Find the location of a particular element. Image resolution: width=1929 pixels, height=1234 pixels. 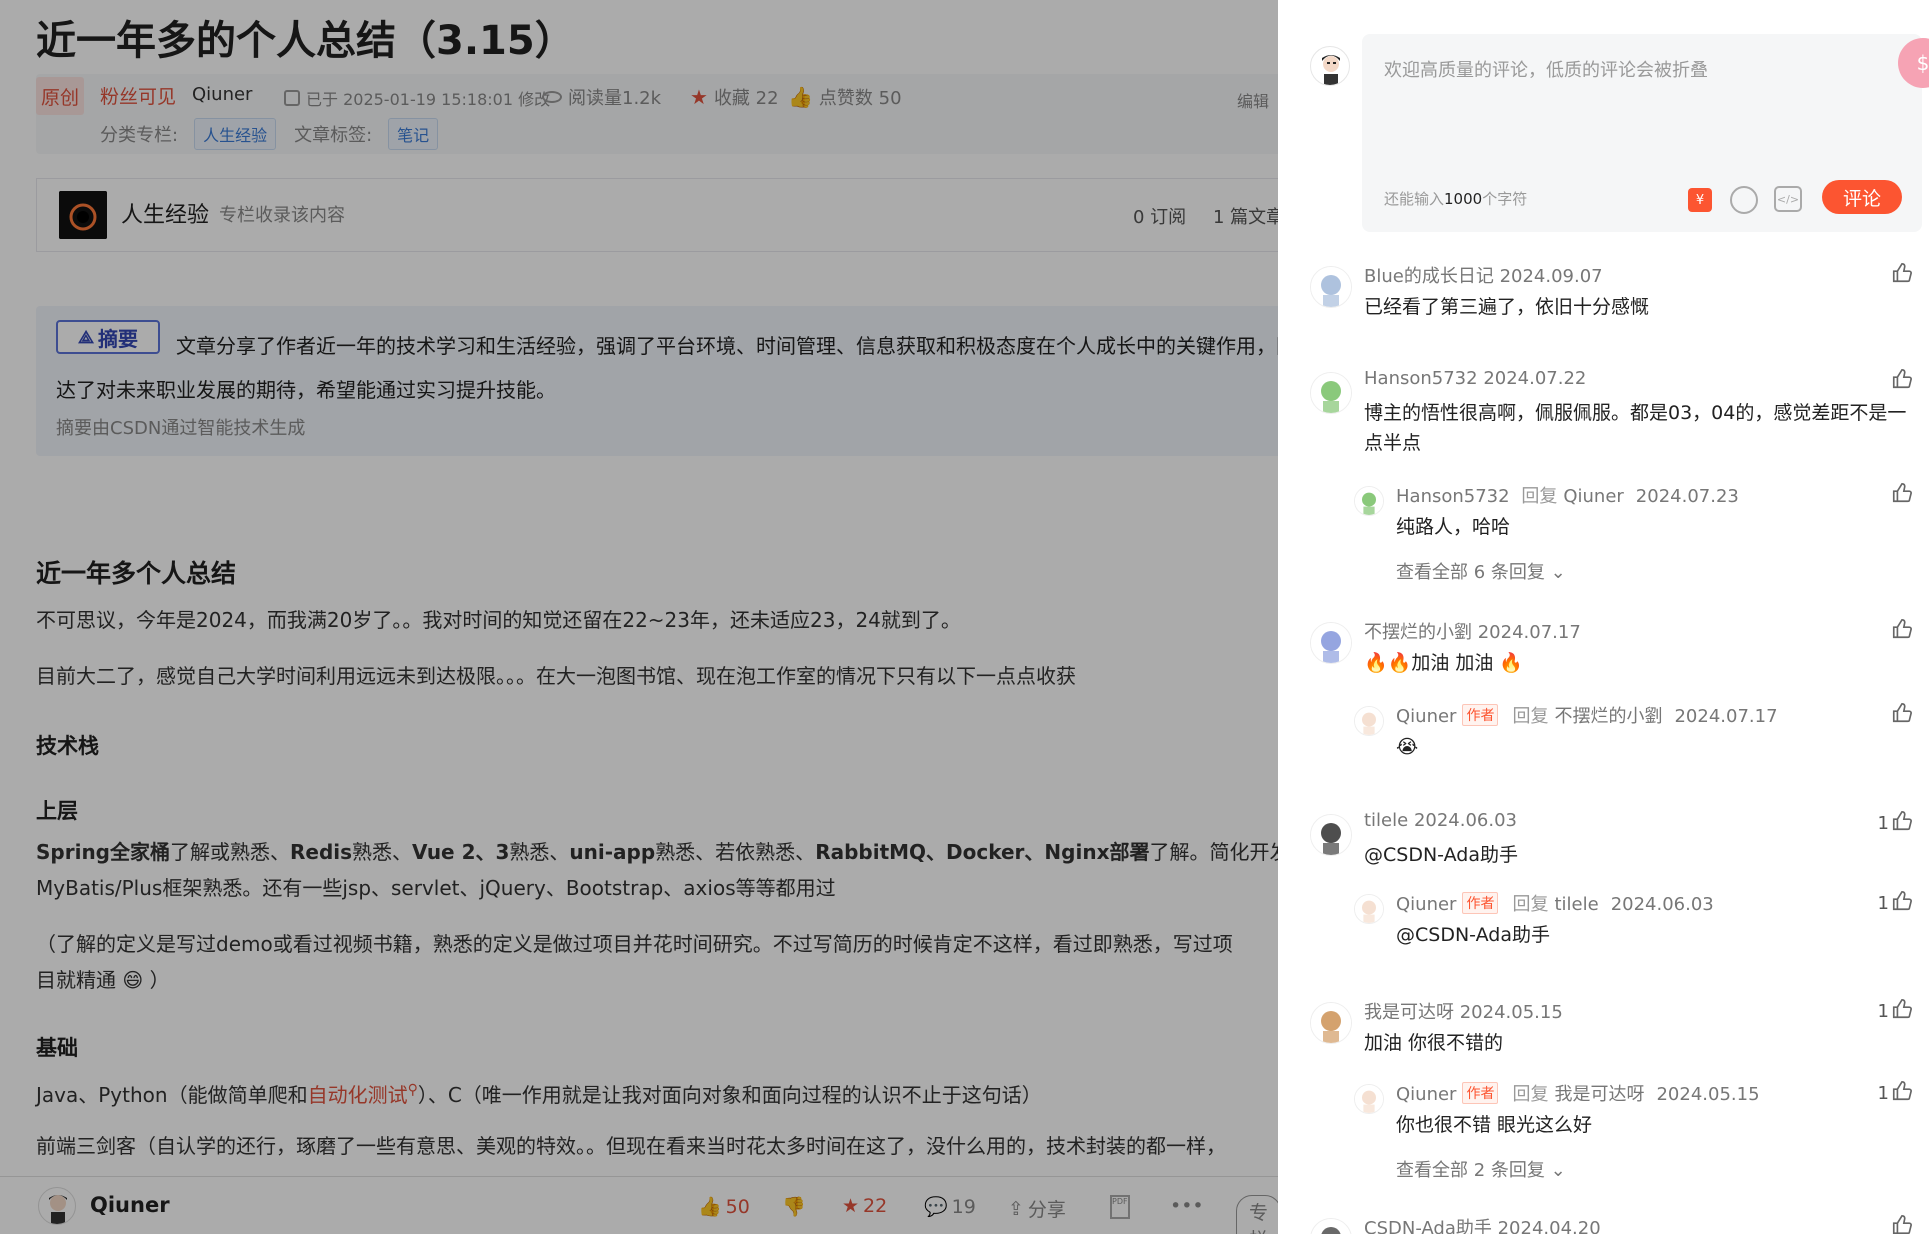

code-icon: </> is located at coordinates (1788, 199).